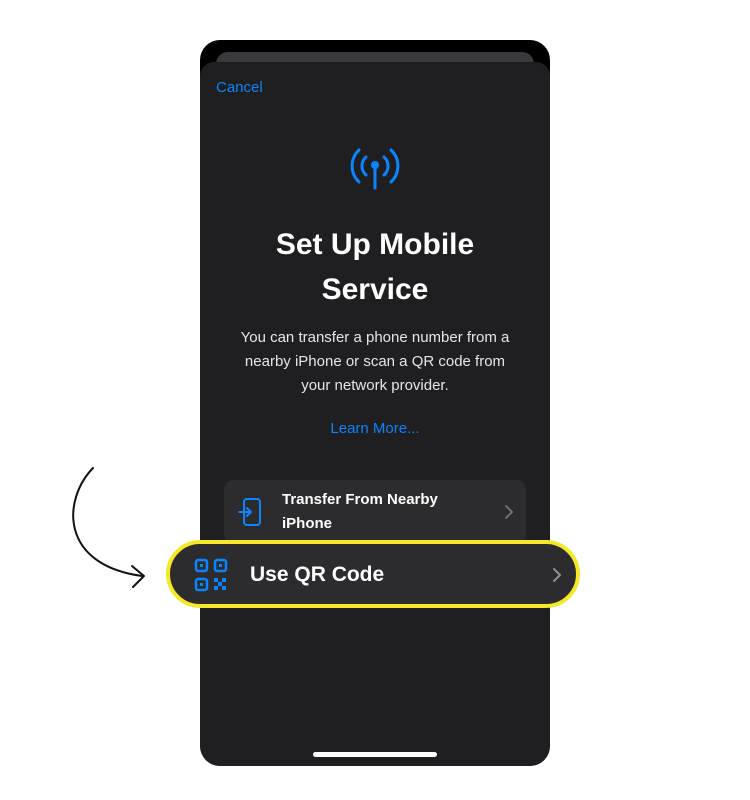  What do you see at coordinates (360, 511) in the screenshot?
I see `transfer-option-label: Transfer From Nearby iPhone` at bounding box center [360, 511].